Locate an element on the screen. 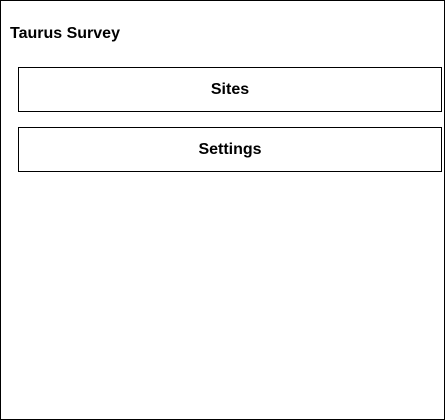 This screenshot has height=420, width=447. app-title: Taurus Survey is located at coordinates (65, 33).